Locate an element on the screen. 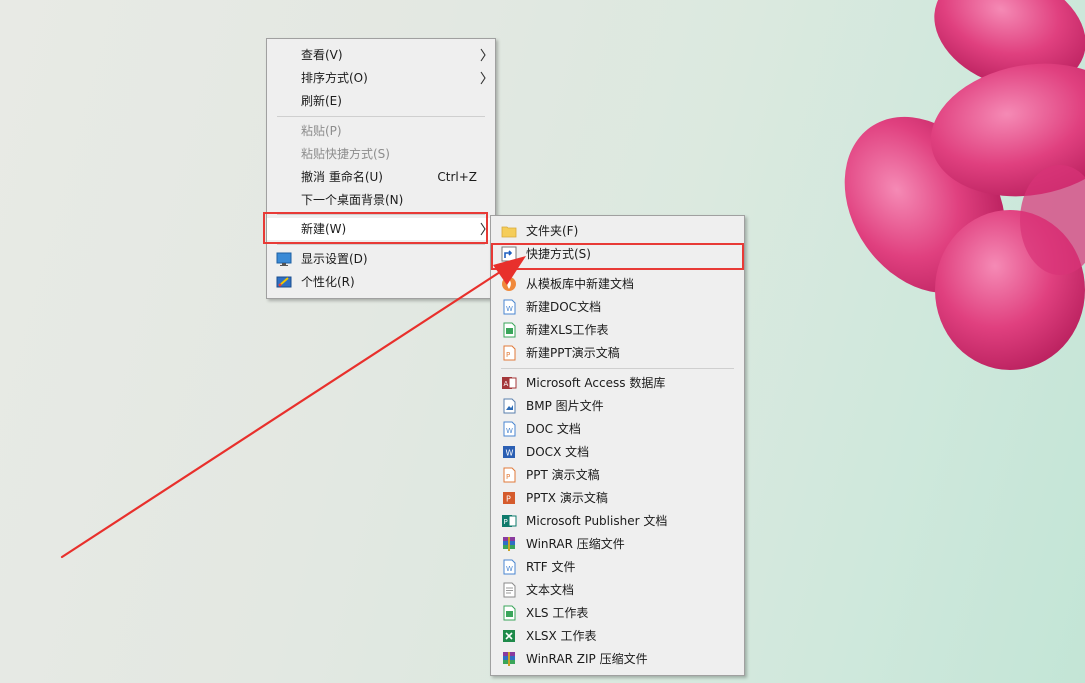 This screenshot has width=1085, height=683. pptx-file-icon: P is located at coordinates (509, 498).